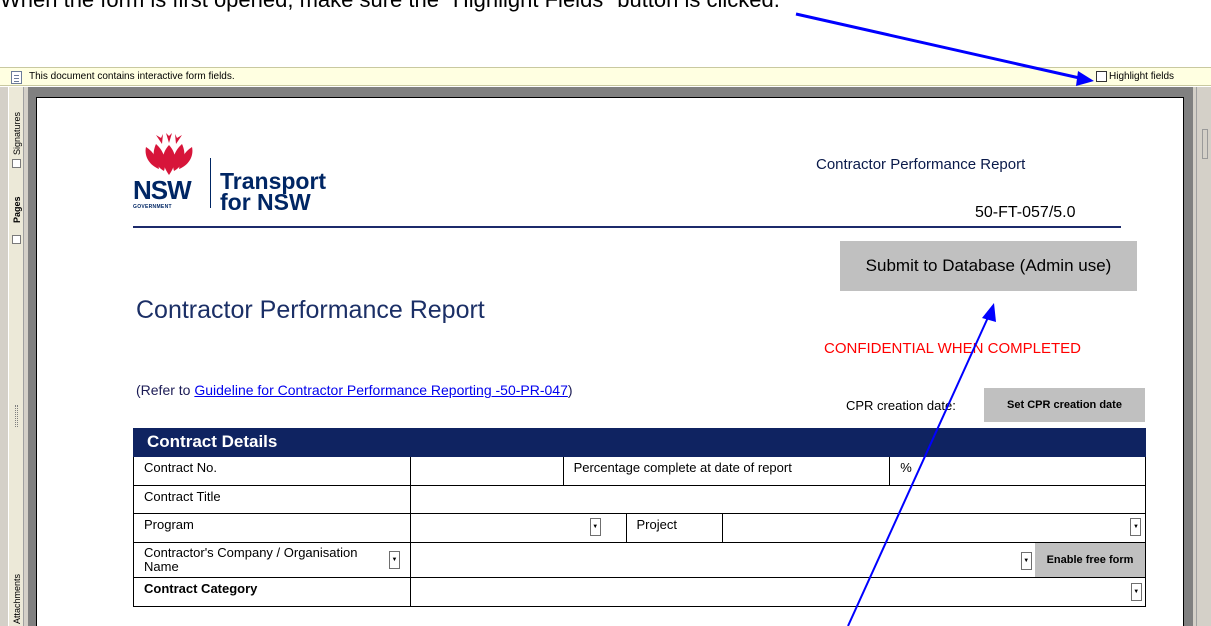  I want to click on page-title: Contractor Performance Report, so click(310, 310).